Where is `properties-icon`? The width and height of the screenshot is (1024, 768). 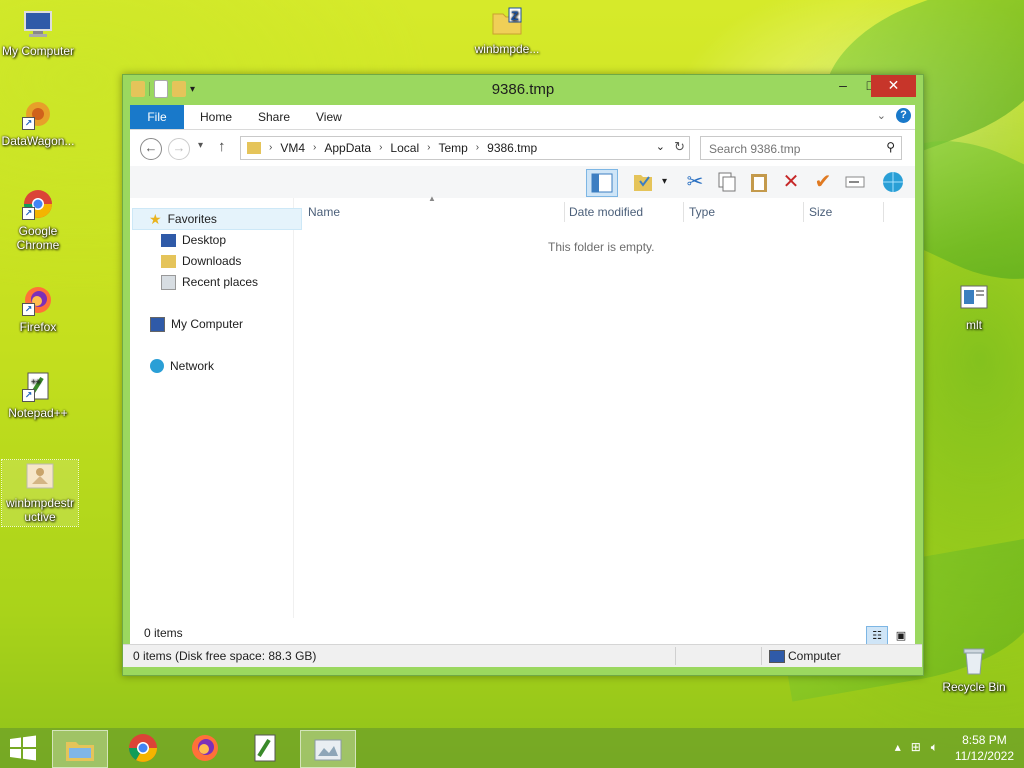 properties-icon is located at coordinates (855, 182).